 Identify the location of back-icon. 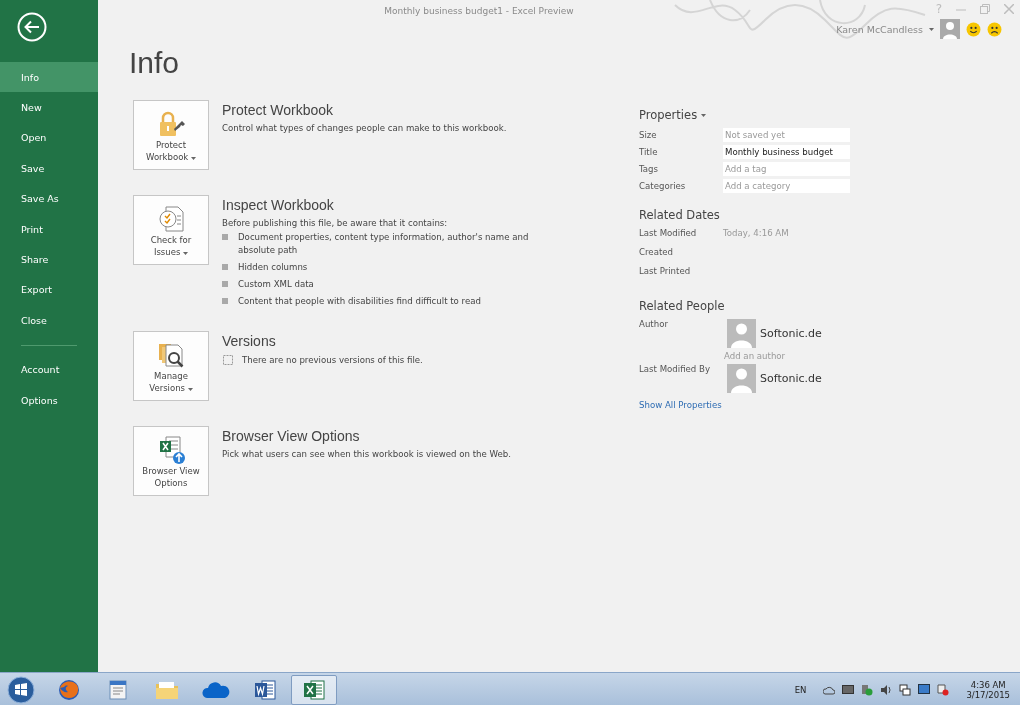
(32, 27).